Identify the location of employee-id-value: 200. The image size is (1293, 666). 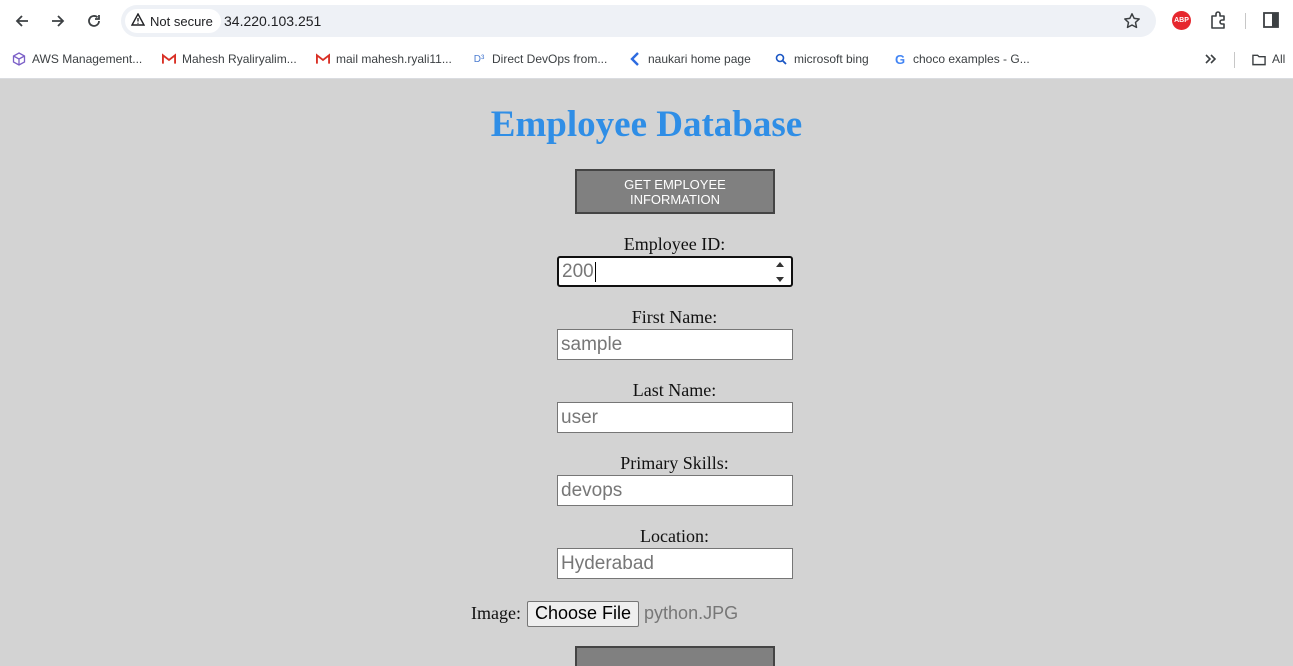
(578, 271).